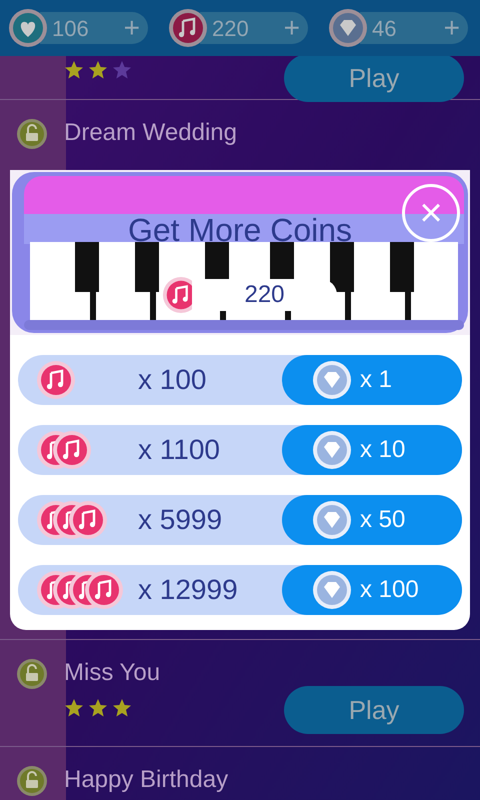 This screenshot has width=480, height=800. What do you see at coordinates (147, 780) in the screenshot?
I see `song-title: Happy Birthday` at bounding box center [147, 780].